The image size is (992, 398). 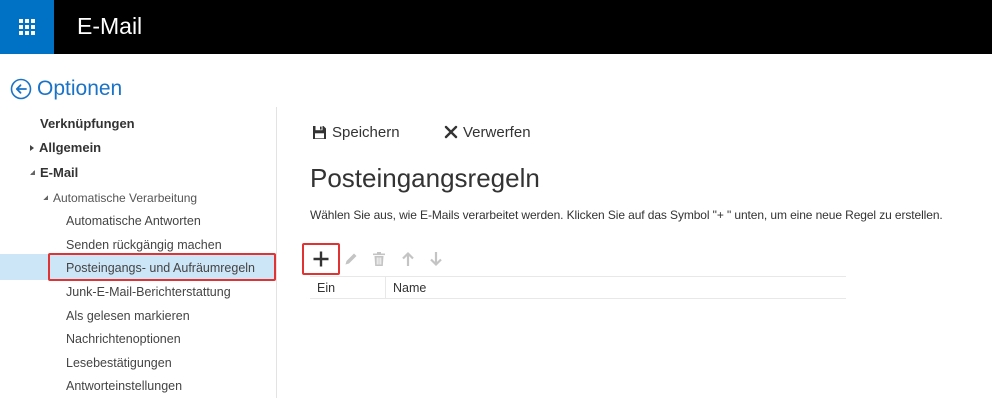 What do you see at coordinates (321, 259) in the screenshot?
I see `highlight-frame-add` at bounding box center [321, 259].